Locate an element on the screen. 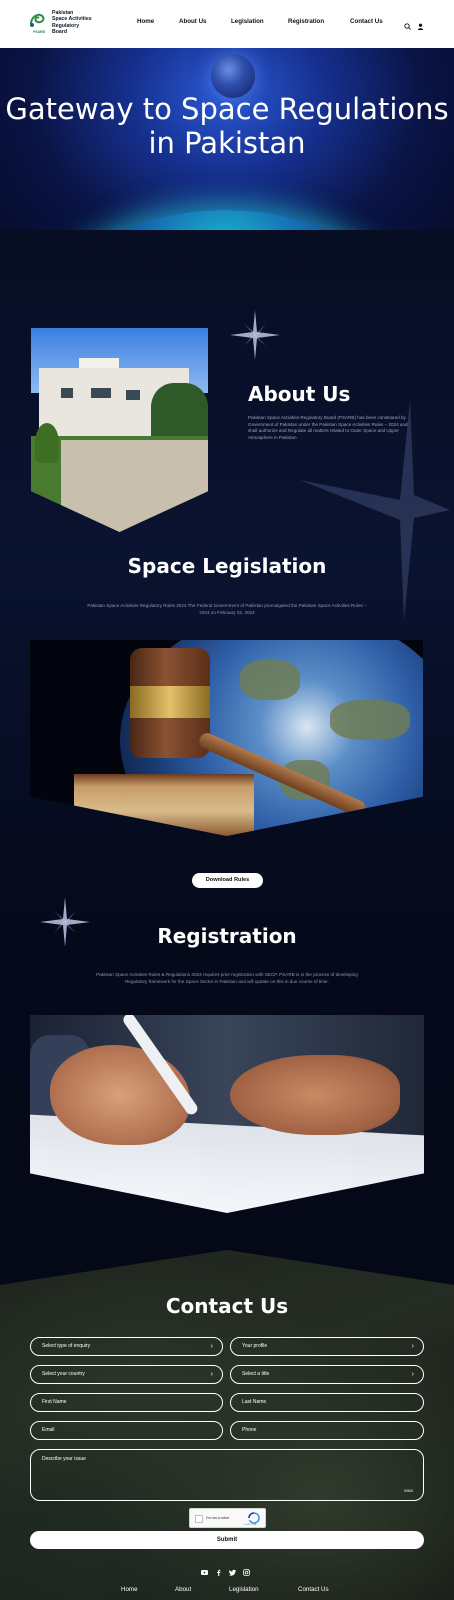 Image resolution: width=454 pixels, height=1600 pixels. header-icons is located at coordinates (414, 23).